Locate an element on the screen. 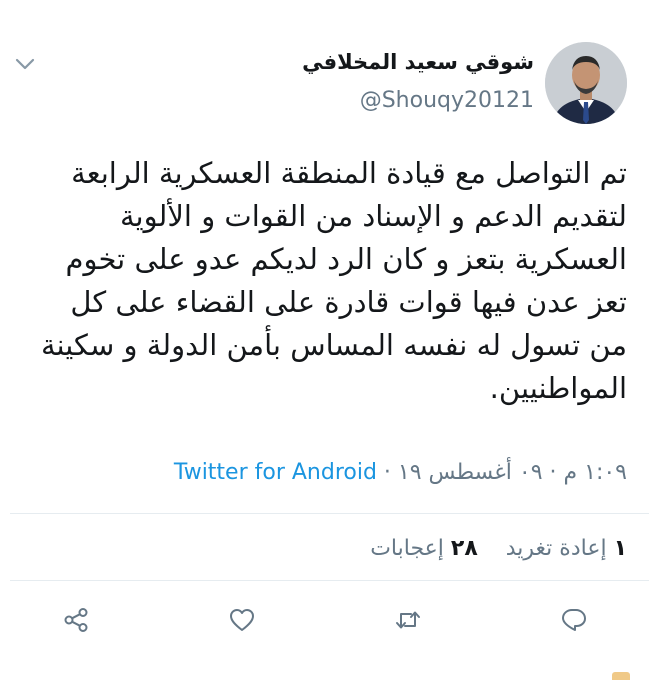  reply-button is located at coordinates (574, 620).